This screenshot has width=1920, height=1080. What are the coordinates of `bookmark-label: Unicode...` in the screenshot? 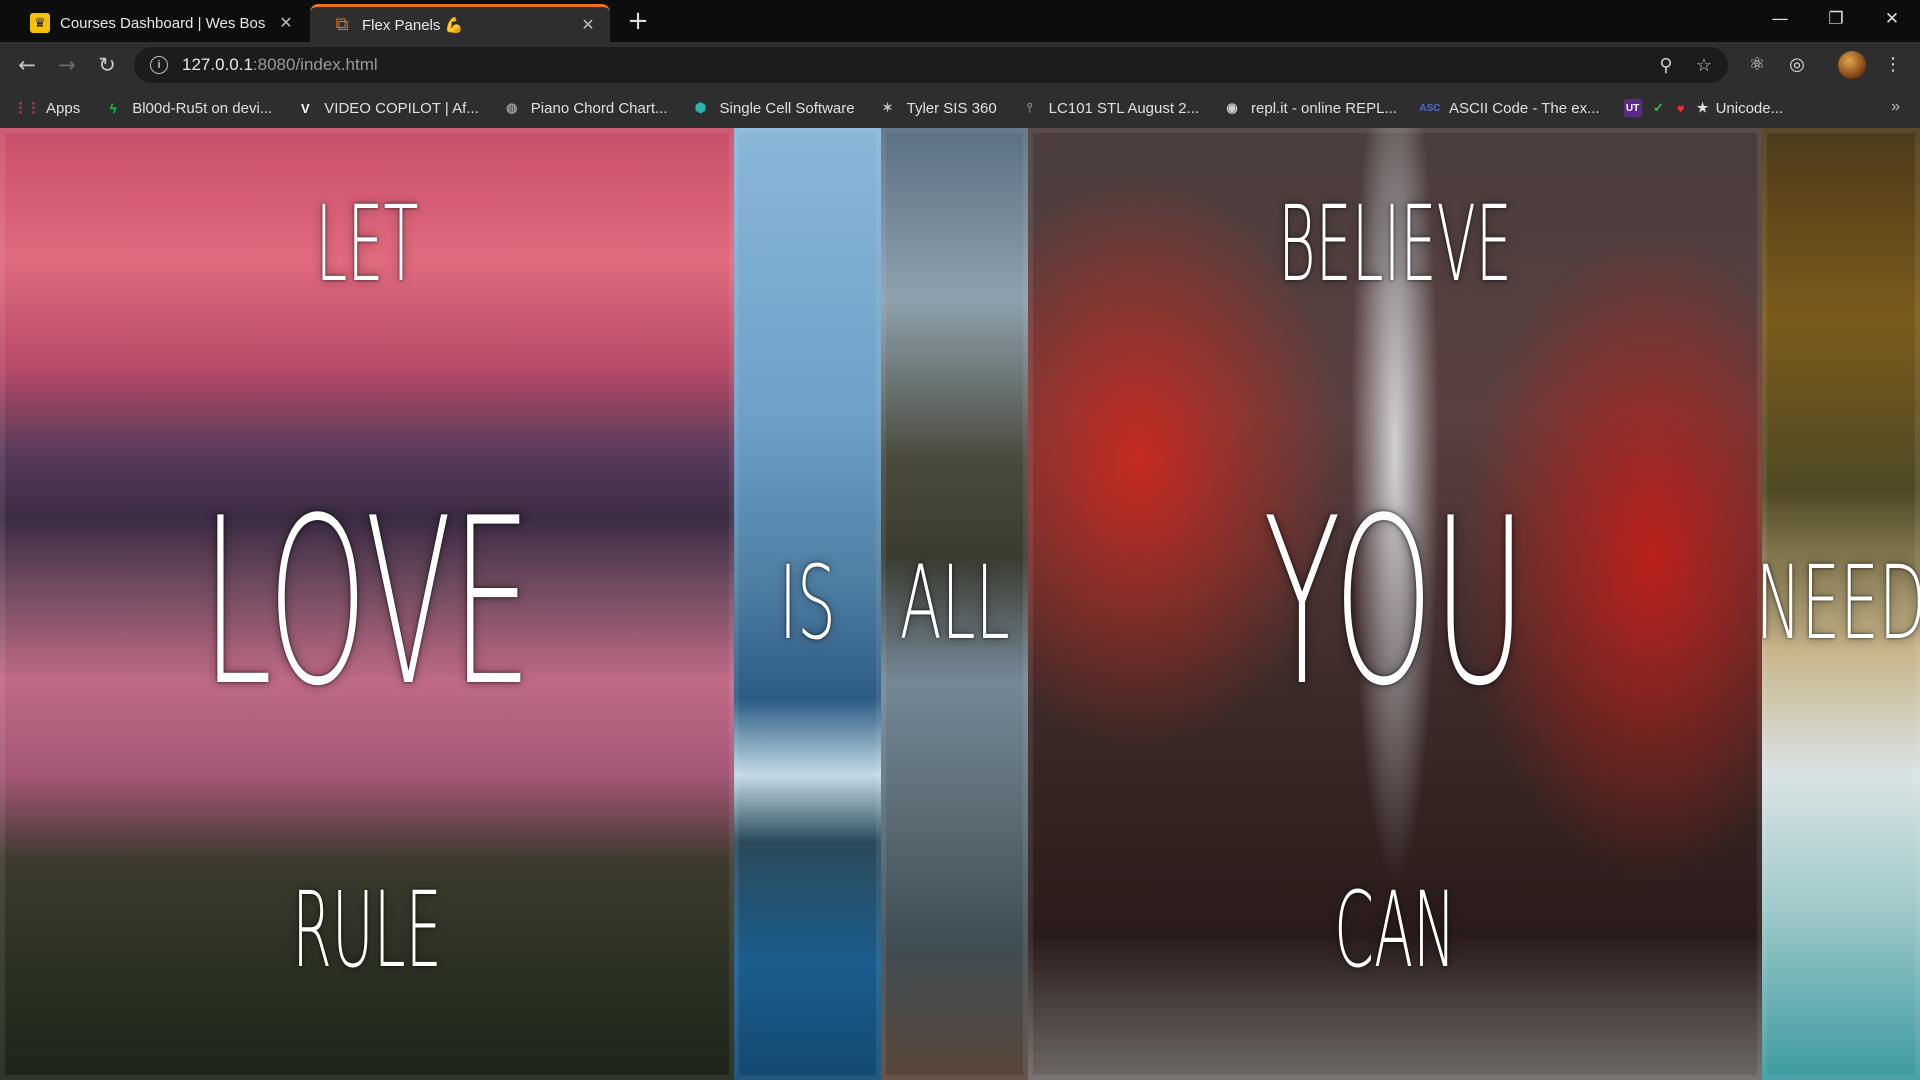 It's located at (1749, 108).